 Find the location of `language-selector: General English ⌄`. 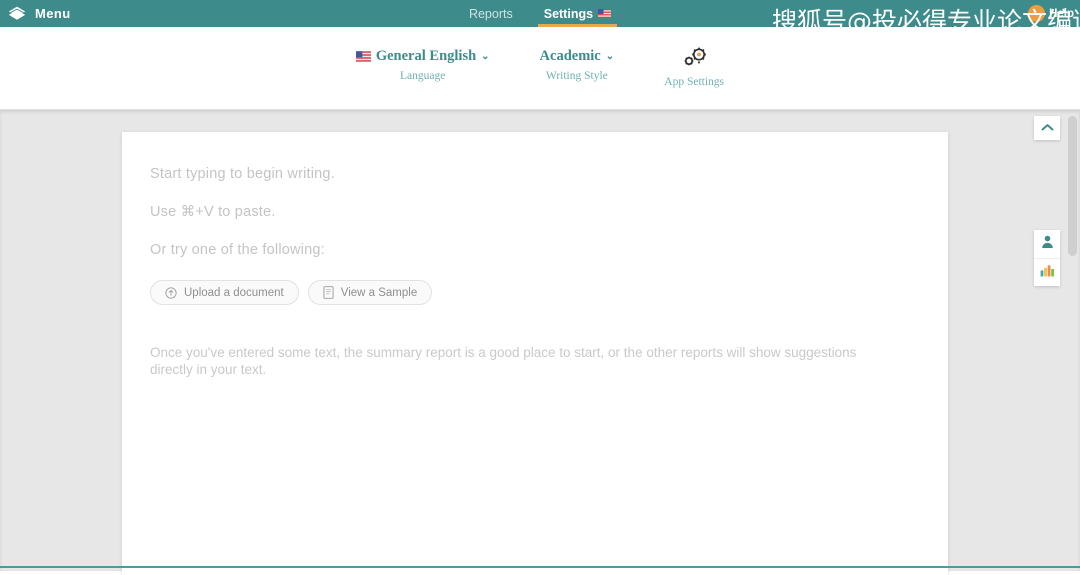

language-selector: General English ⌄ is located at coordinates (422, 56).